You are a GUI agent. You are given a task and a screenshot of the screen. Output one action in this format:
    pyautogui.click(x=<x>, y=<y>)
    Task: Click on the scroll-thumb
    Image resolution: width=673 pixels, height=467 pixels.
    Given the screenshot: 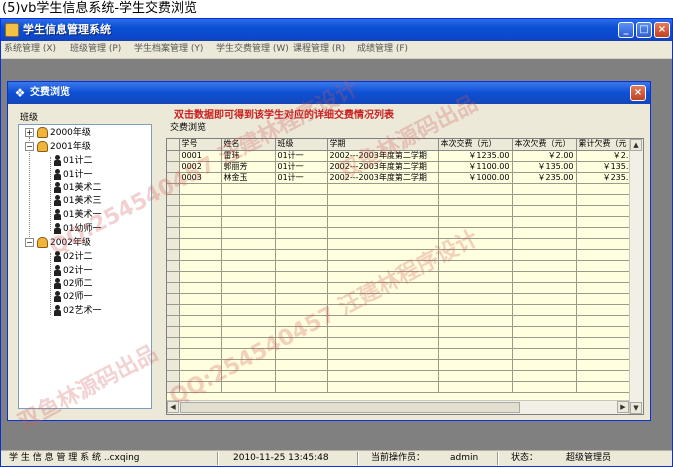 What is the action you would take?
    pyautogui.click(x=350, y=407)
    